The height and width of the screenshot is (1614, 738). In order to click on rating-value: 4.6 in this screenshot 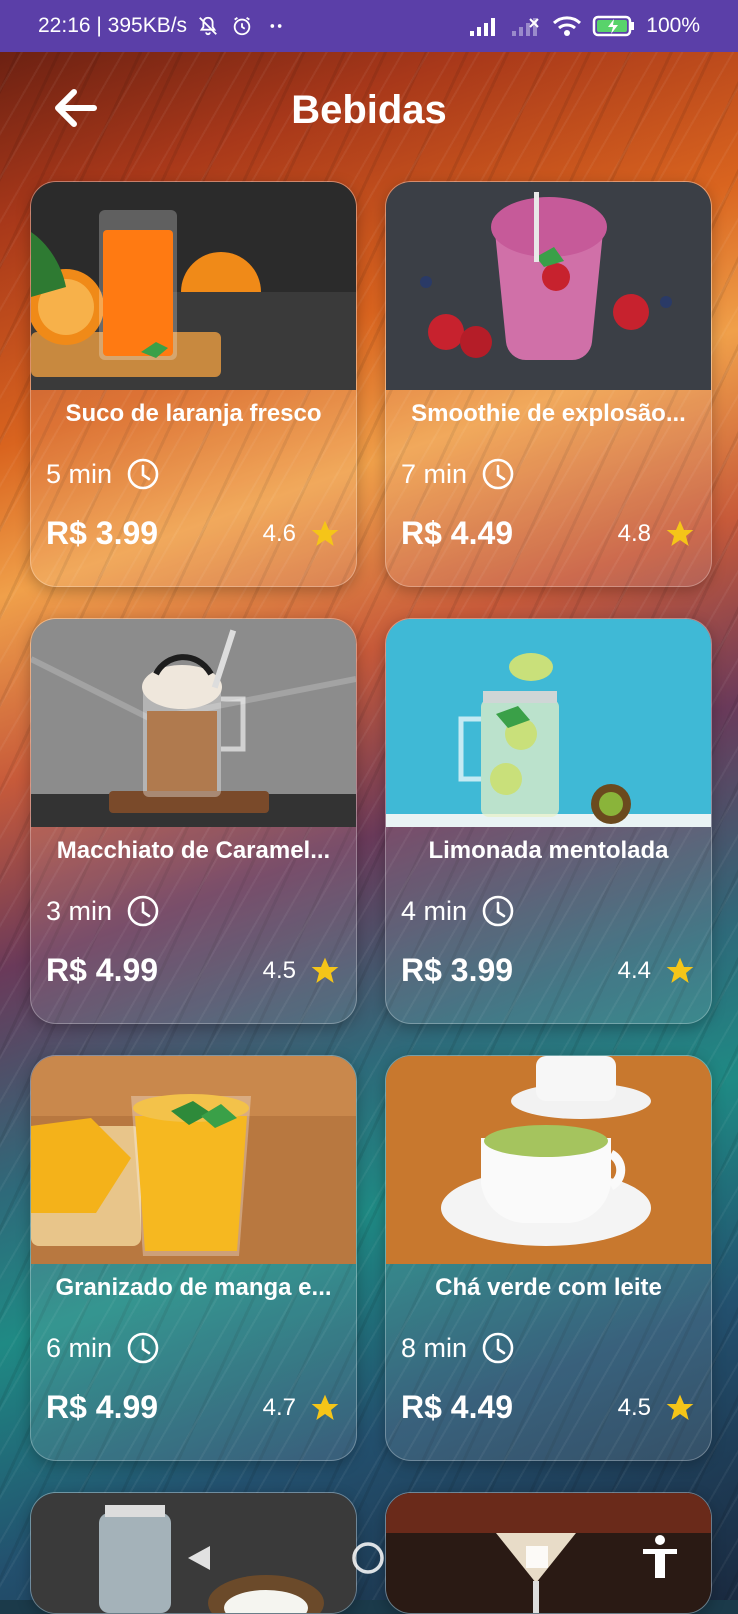, I will do `click(279, 533)`.